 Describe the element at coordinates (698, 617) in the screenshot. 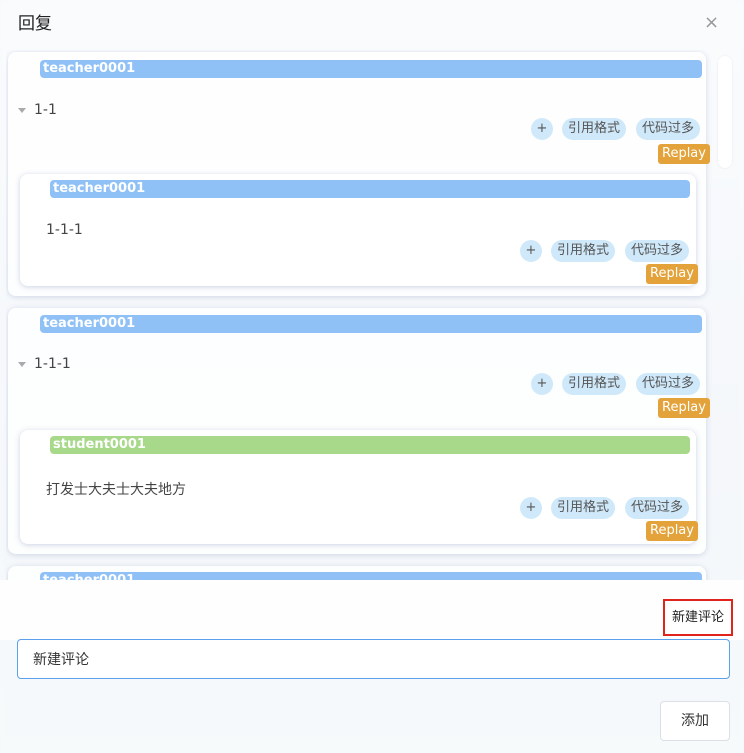

I see `new-comment-label: 新建评论` at that location.